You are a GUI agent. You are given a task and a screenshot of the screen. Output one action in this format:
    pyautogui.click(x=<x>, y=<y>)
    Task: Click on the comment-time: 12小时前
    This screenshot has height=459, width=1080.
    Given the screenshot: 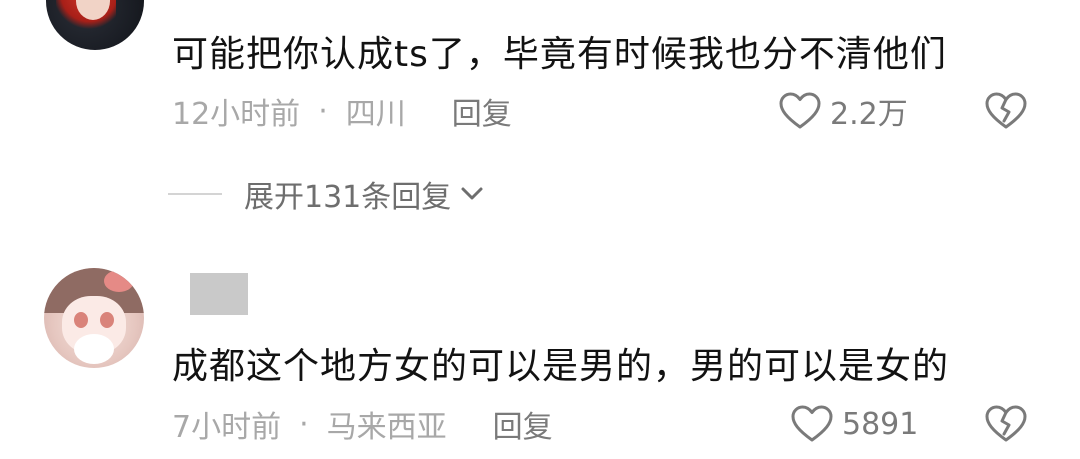 What is the action you would take?
    pyautogui.click(x=236, y=114)
    